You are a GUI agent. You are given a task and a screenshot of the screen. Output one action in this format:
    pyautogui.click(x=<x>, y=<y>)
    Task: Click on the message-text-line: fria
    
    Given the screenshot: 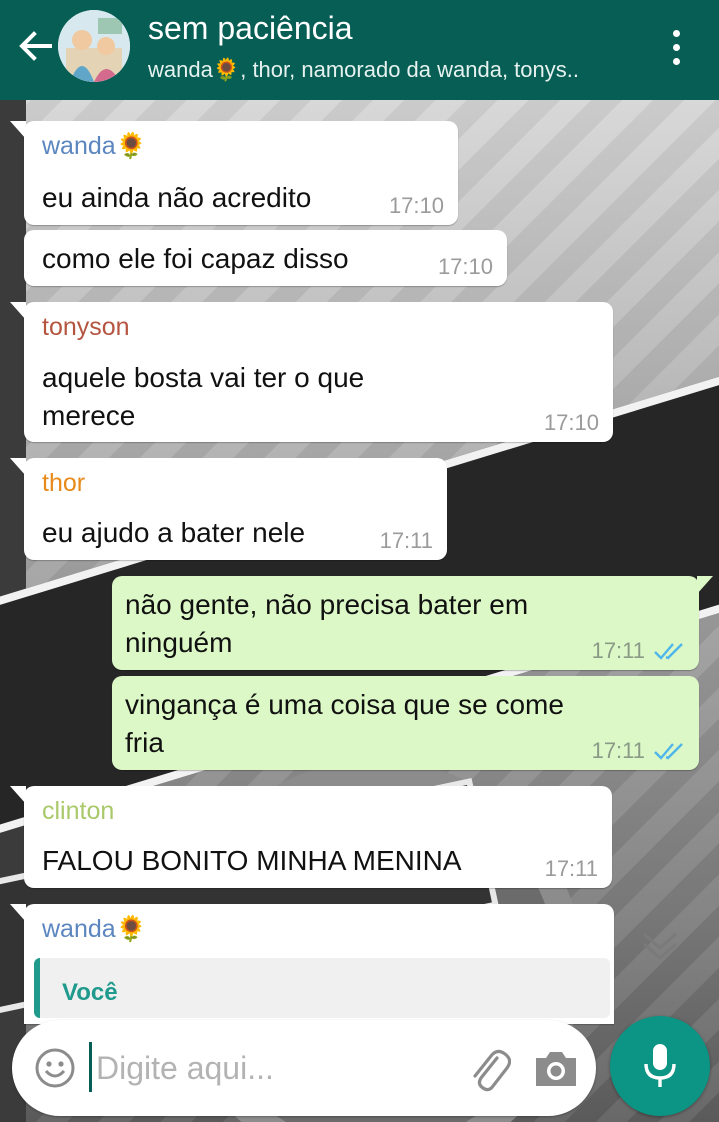 What is the action you would take?
    pyautogui.click(x=144, y=742)
    